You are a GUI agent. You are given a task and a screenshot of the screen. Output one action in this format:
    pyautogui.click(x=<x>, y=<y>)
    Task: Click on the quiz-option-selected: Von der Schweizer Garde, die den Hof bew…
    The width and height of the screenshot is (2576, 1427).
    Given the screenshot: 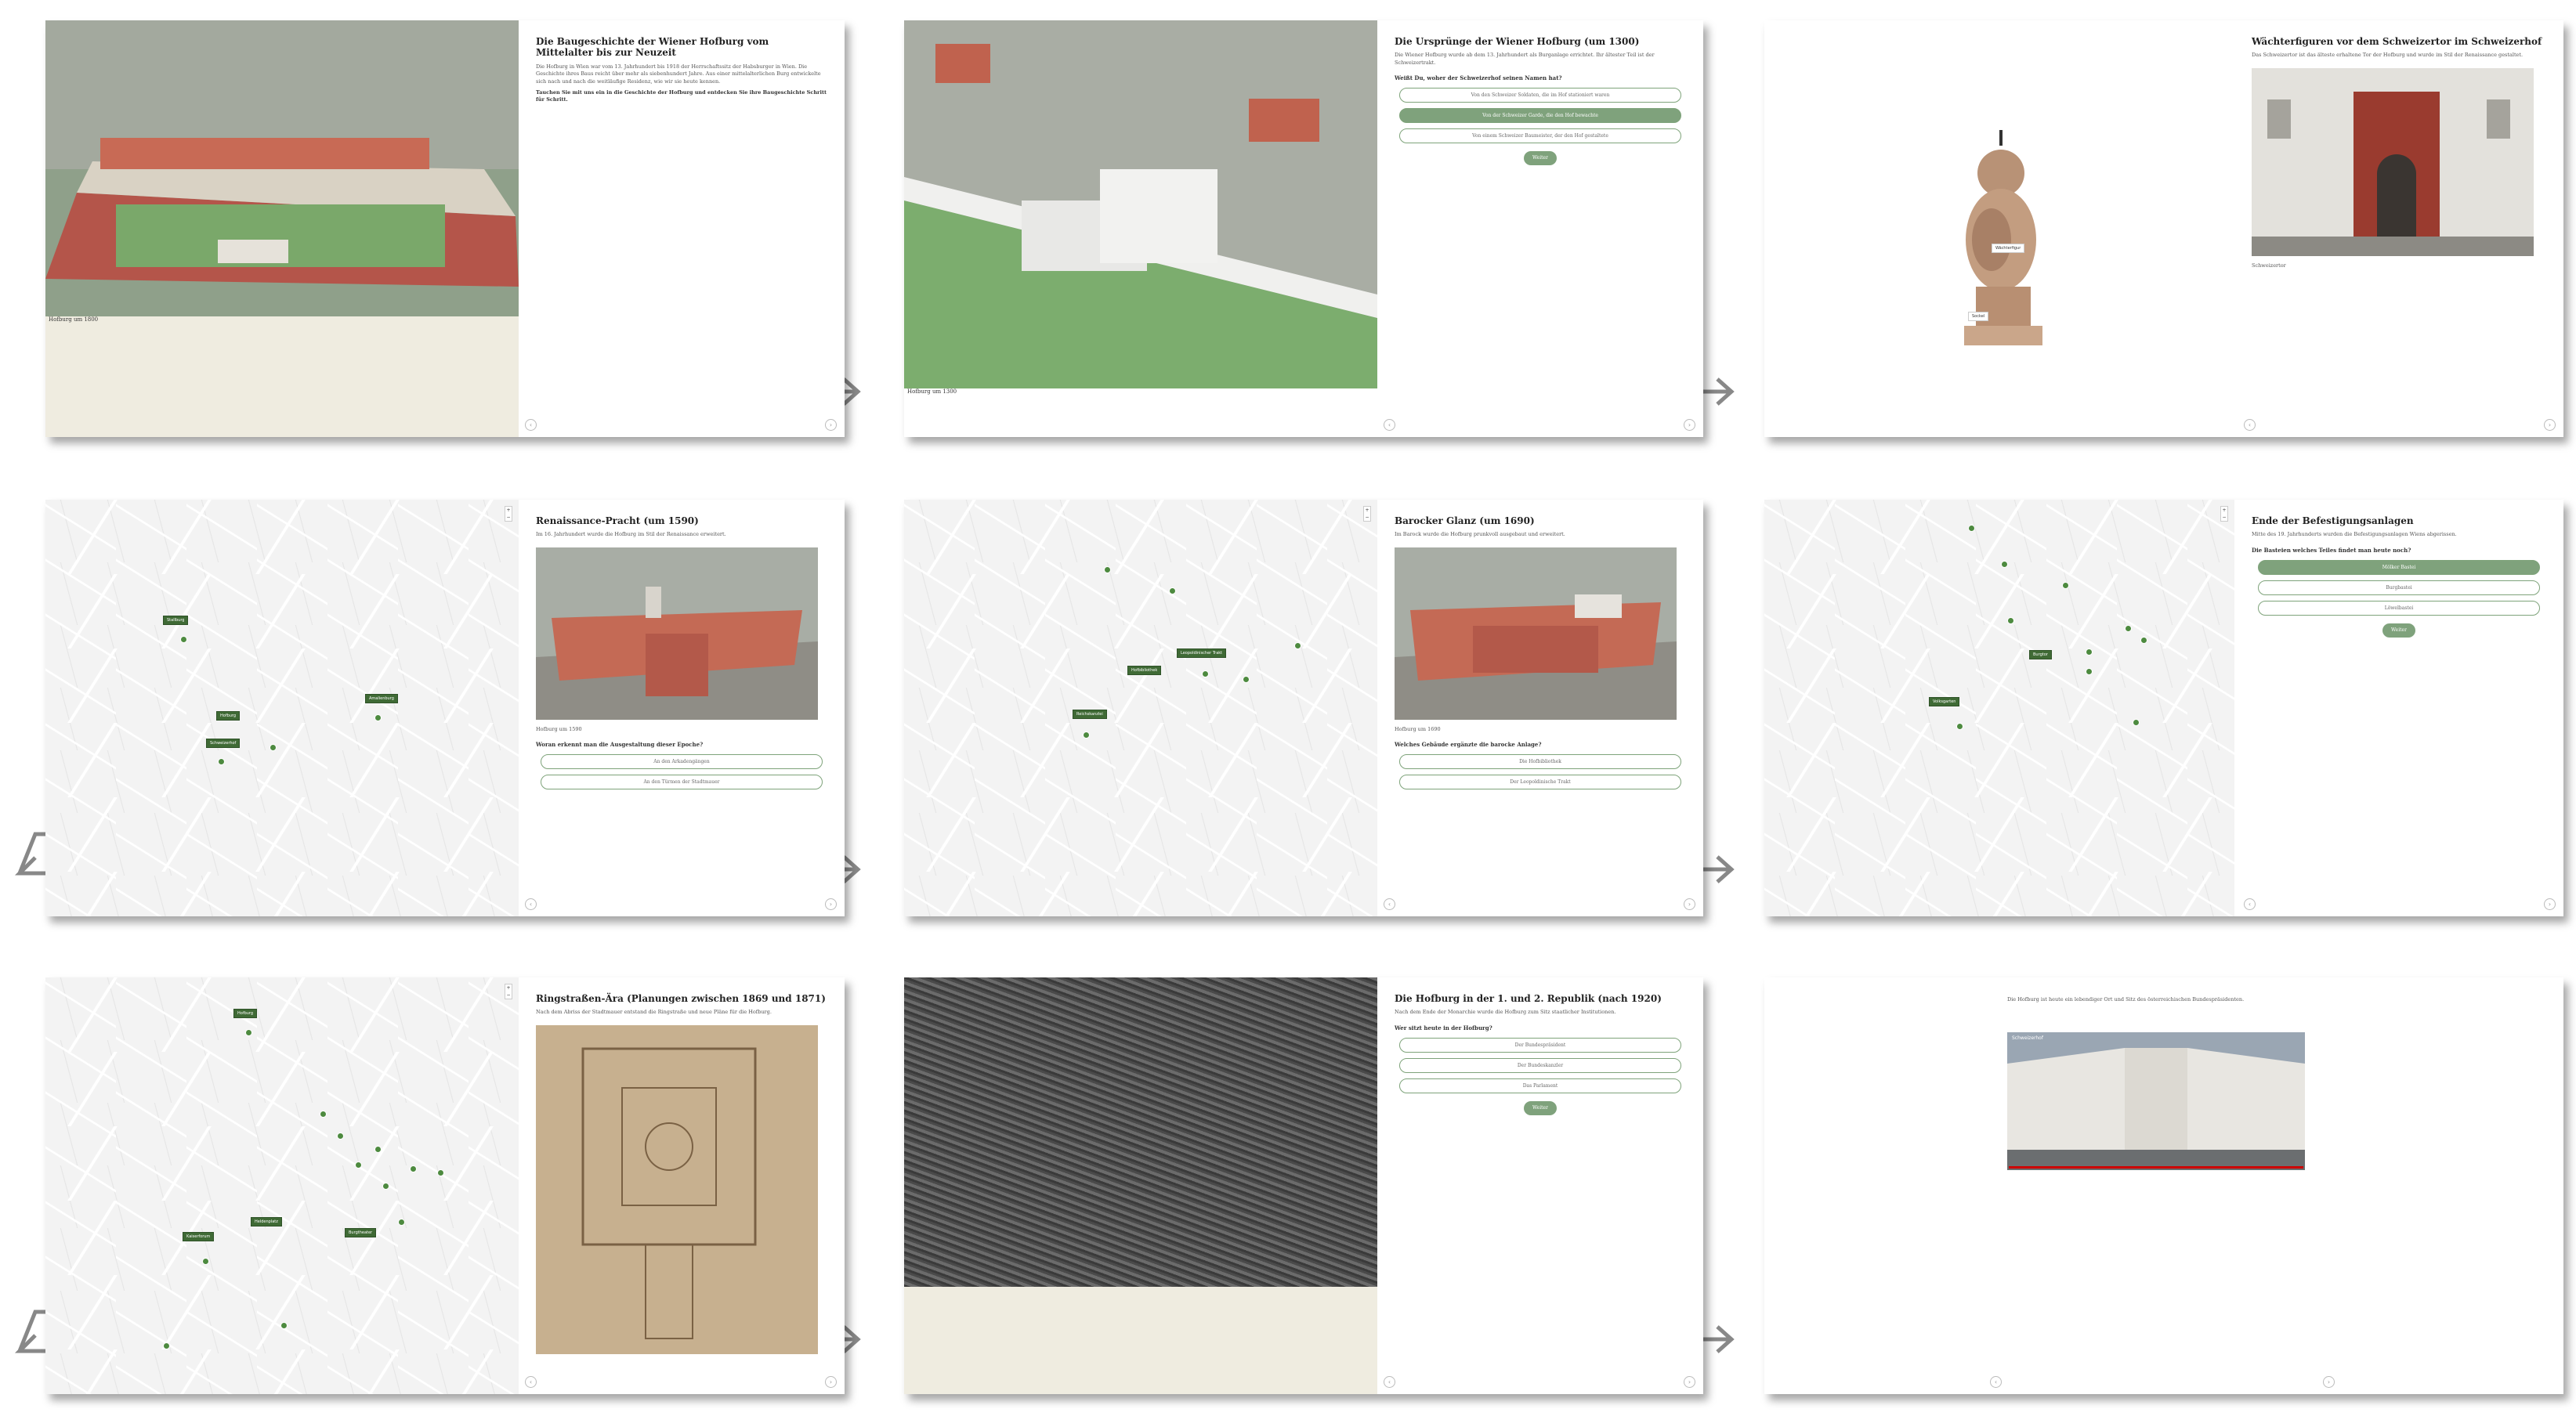 What is the action you would take?
    pyautogui.click(x=1540, y=116)
    